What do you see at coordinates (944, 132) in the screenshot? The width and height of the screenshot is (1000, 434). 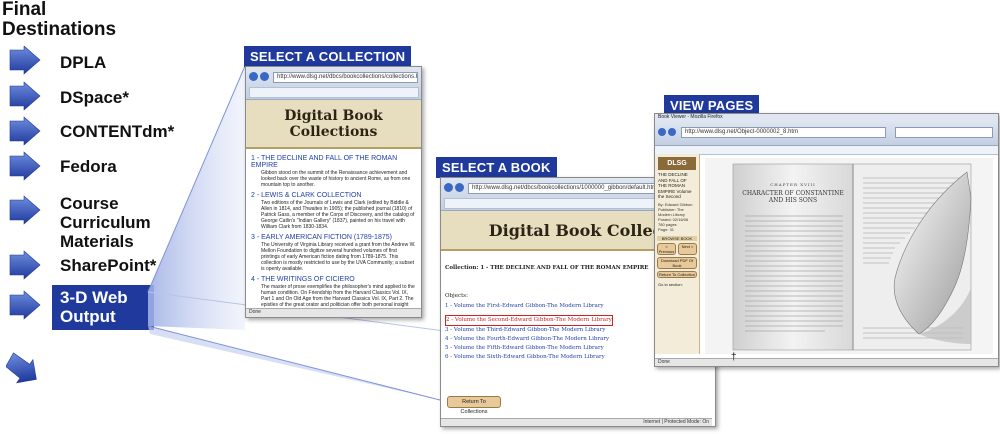 I see `search-box` at bounding box center [944, 132].